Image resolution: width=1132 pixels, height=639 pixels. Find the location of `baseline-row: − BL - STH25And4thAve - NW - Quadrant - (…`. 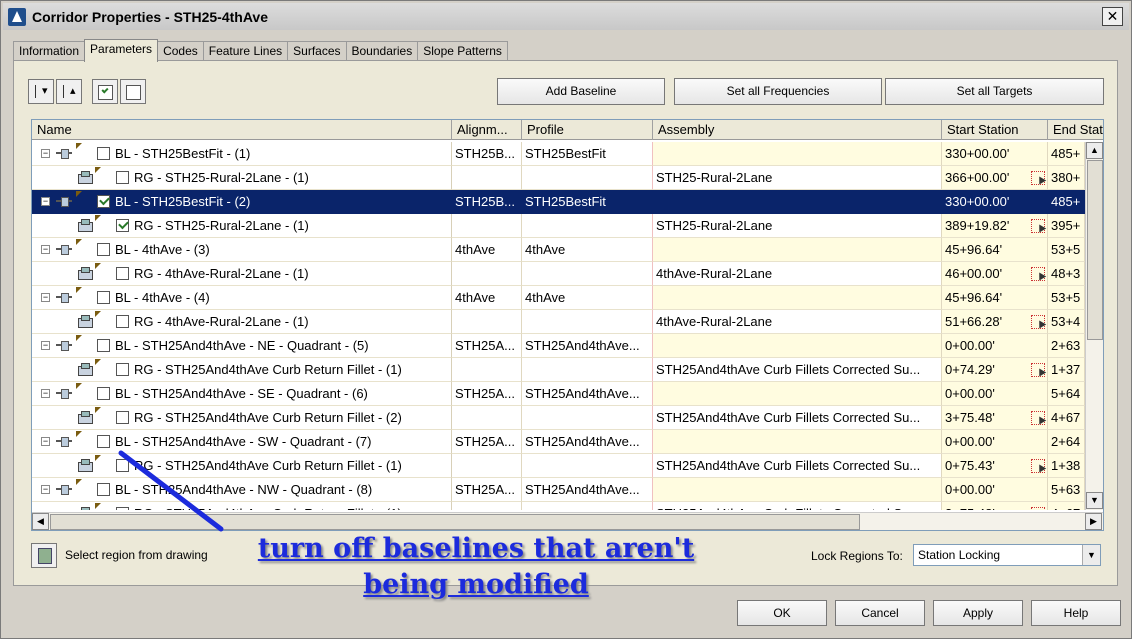

baseline-row: − BL - STH25And4thAve - NW - Quadrant - (… is located at coordinates (558, 490).